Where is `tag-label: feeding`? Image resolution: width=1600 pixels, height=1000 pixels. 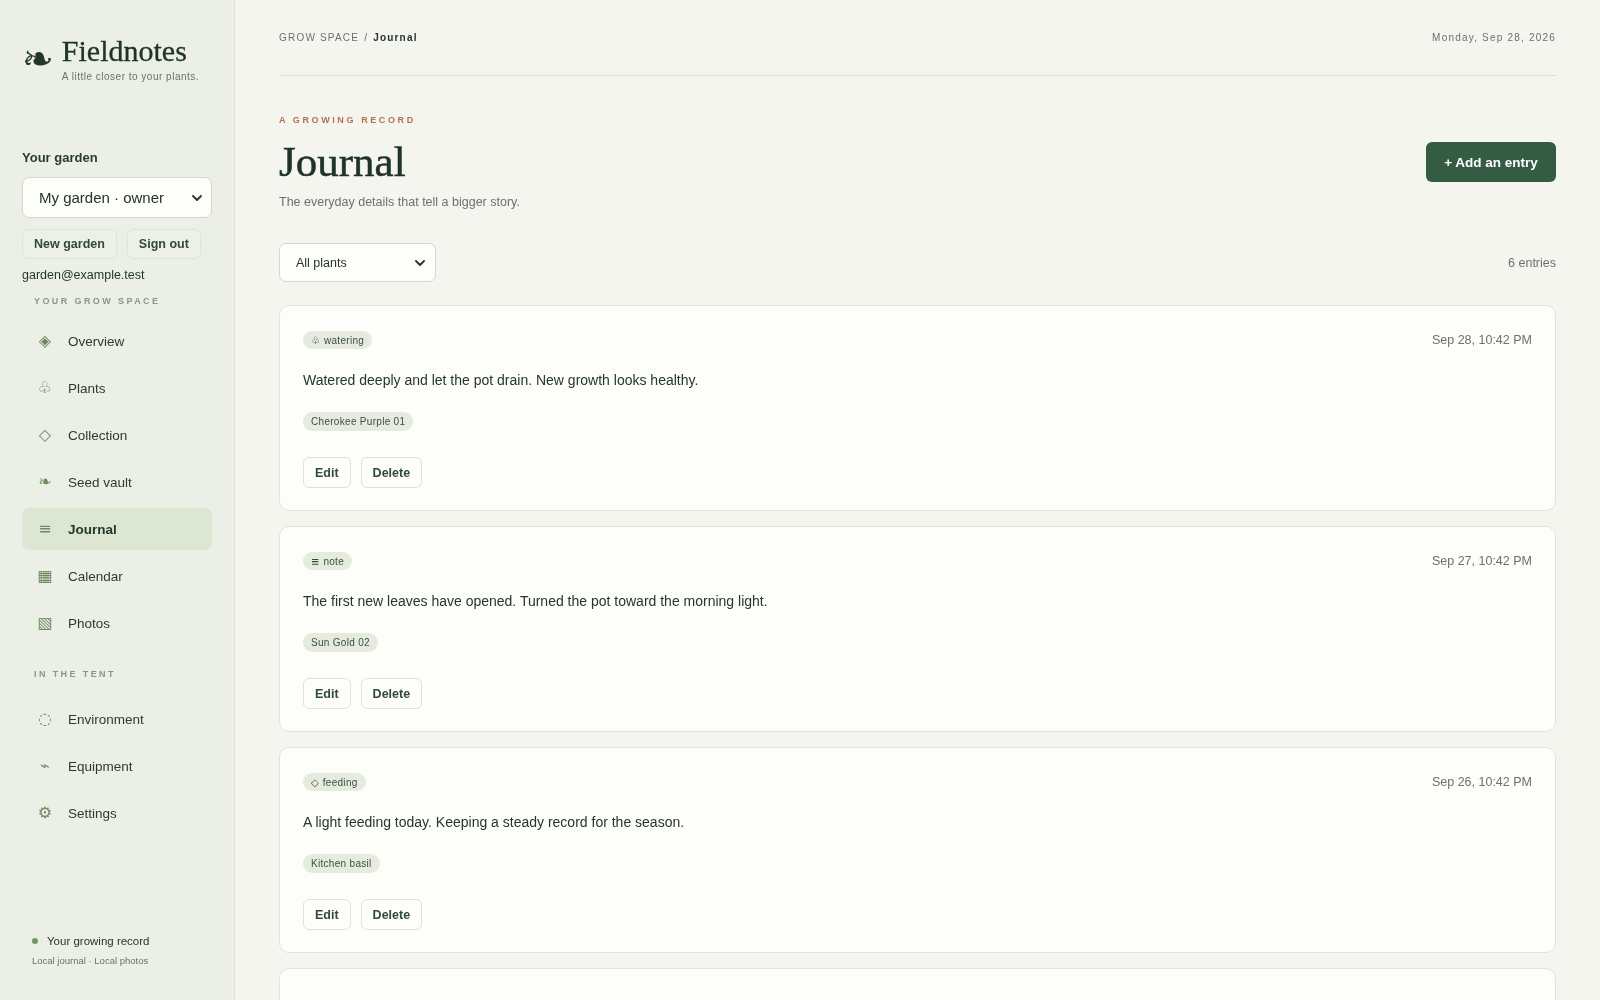 tag-label: feeding is located at coordinates (340, 782).